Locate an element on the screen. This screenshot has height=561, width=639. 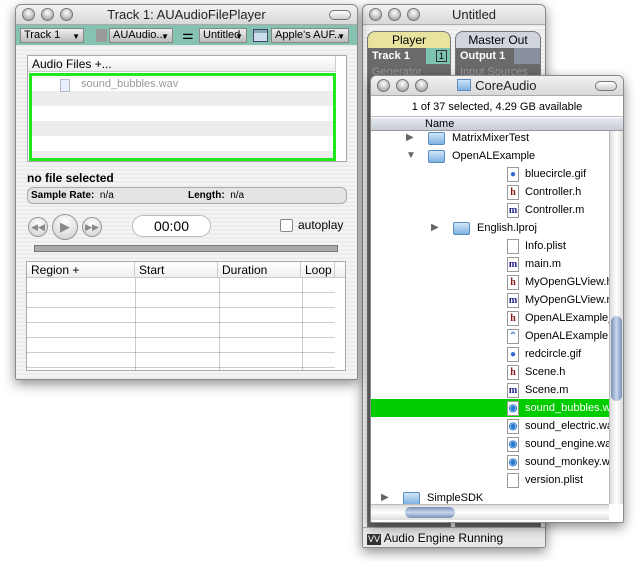
length-label: Length: is located at coordinates (206, 195).